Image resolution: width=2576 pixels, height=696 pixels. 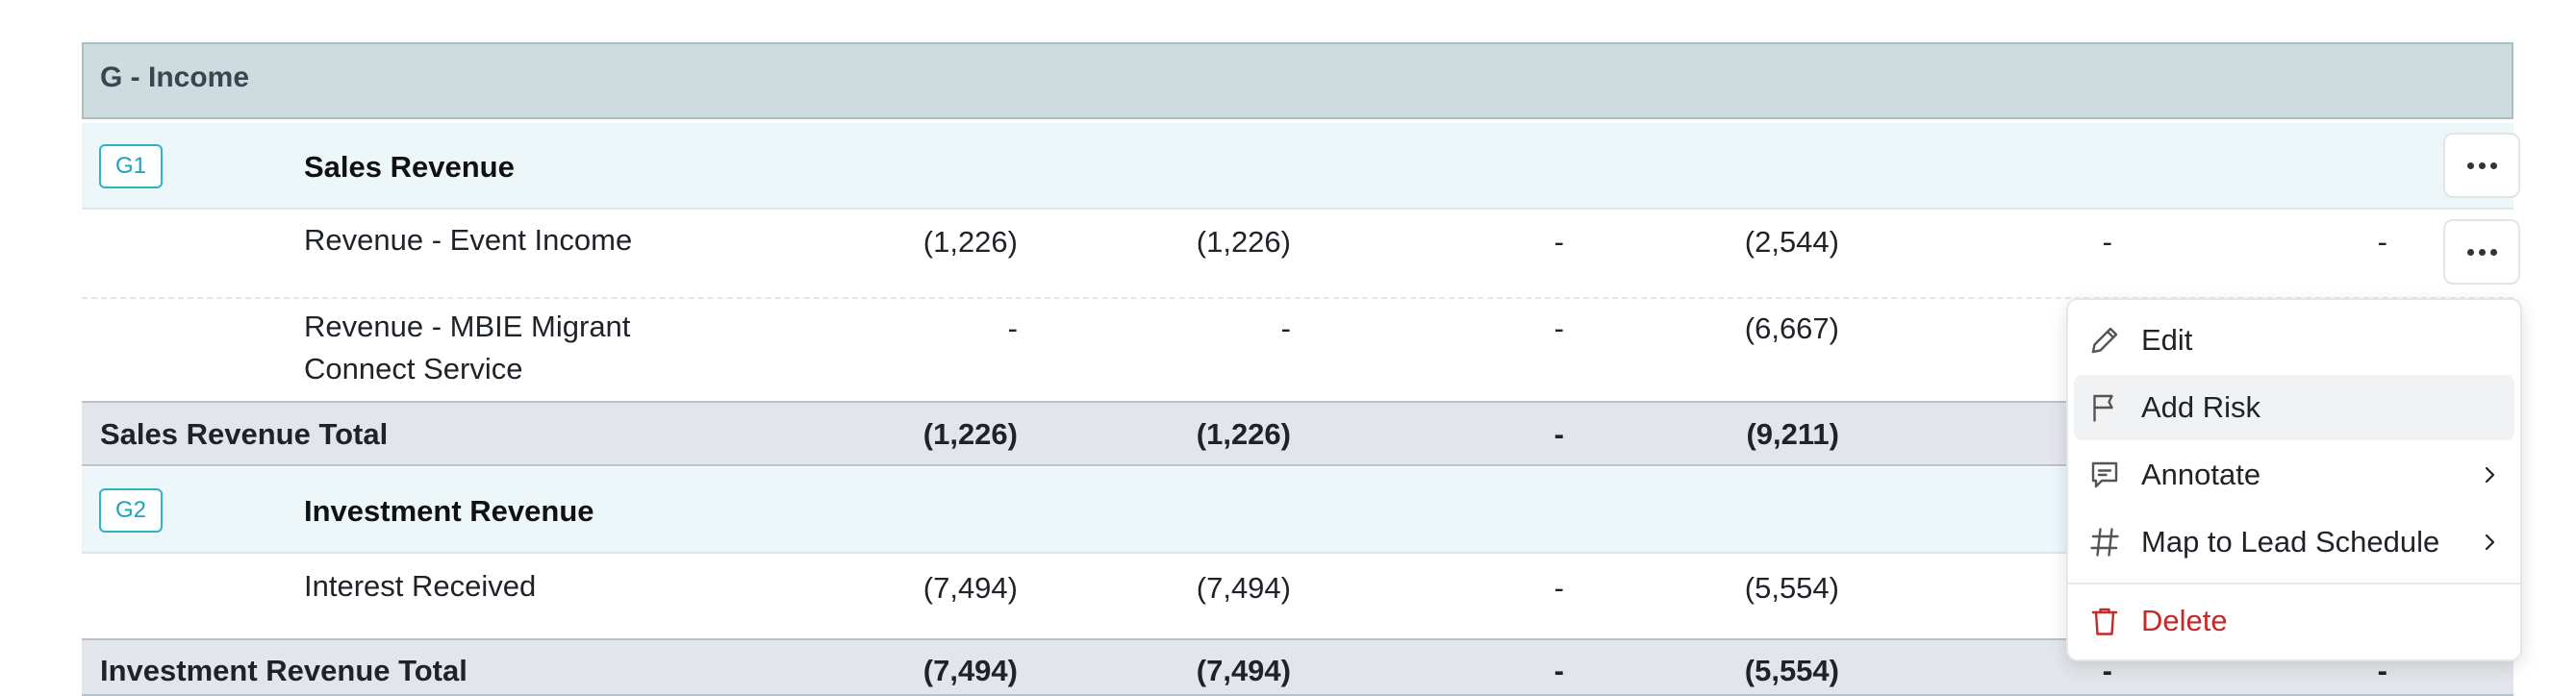 What do you see at coordinates (2103, 408) in the screenshot?
I see `flag-icon` at bounding box center [2103, 408].